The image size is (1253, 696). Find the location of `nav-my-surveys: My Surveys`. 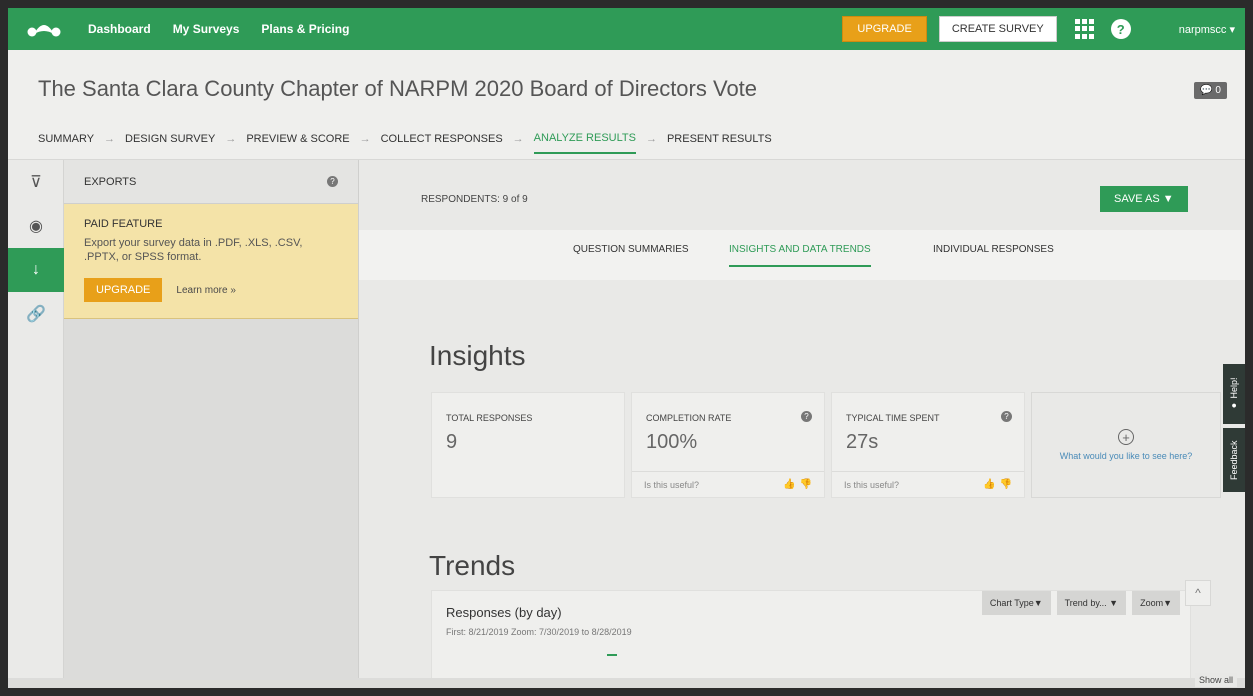

nav-my-surveys: My Surveys is located at coordinates (206, 29).